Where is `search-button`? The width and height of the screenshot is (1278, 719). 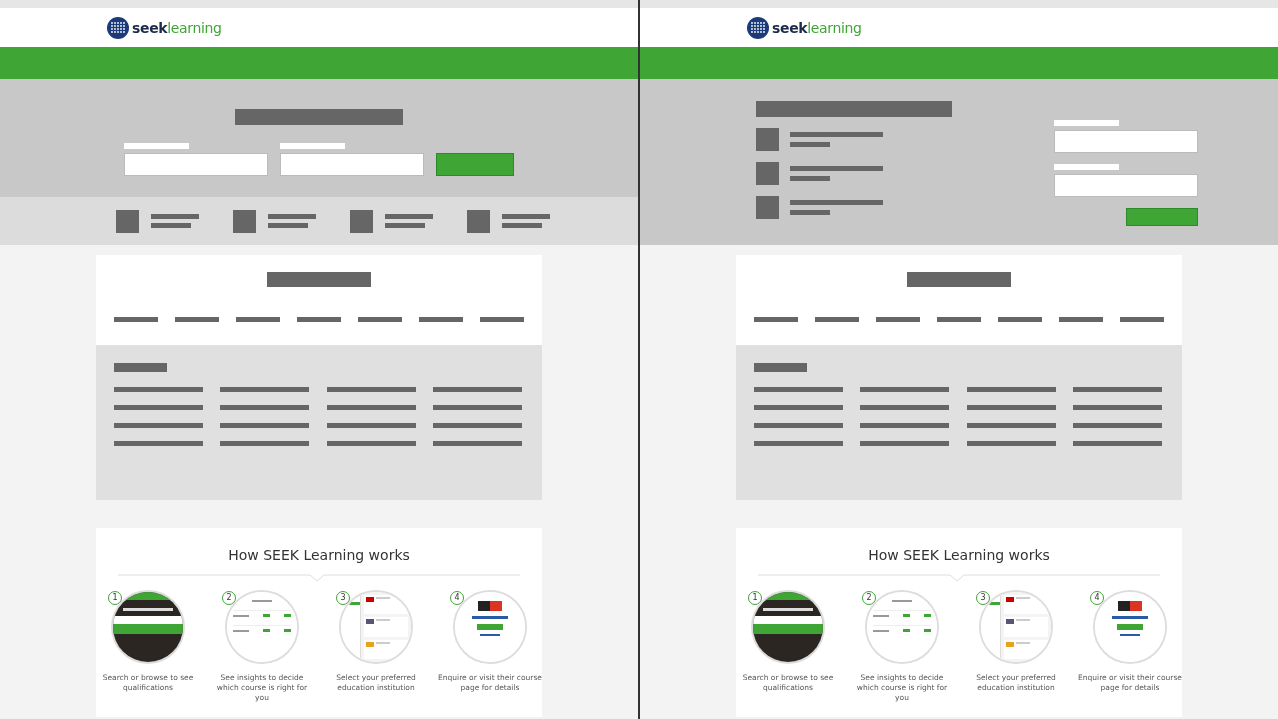
search-button is located at coordinates (475, 164).